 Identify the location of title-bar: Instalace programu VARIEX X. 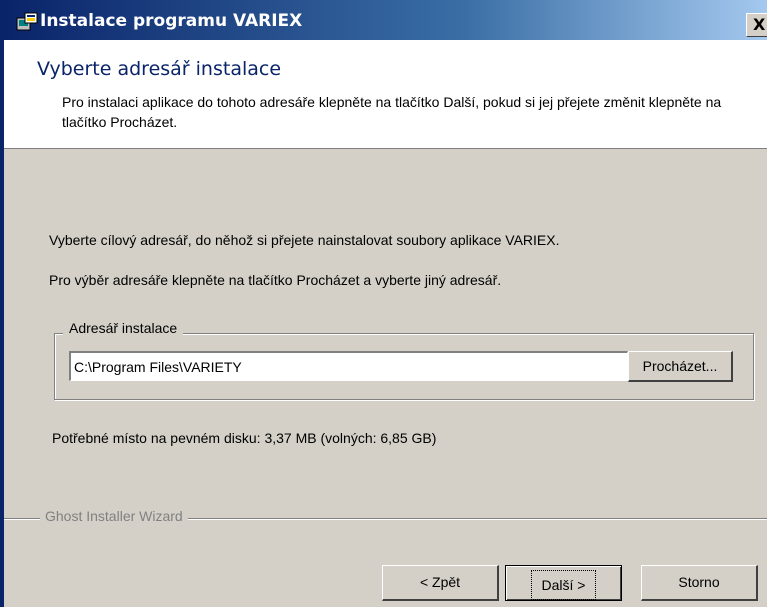
(385, 20).